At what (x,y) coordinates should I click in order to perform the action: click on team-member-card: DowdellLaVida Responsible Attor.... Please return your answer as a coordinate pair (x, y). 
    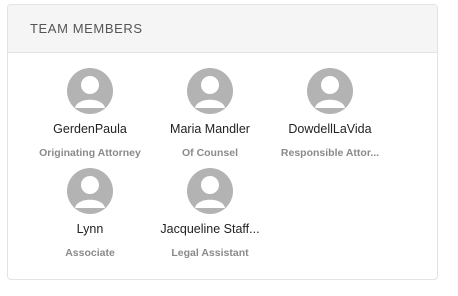
    Looking at the image, I should click on (330, 113).